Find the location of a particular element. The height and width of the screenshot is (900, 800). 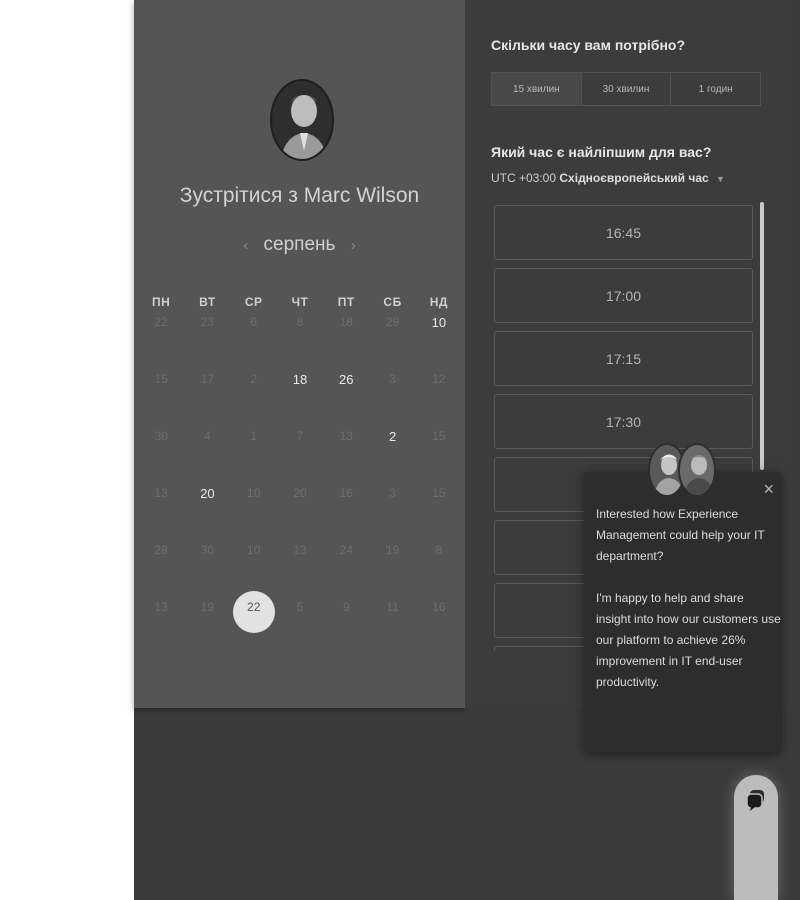

time-slot-button: 17:15 is located at coordinates (623, 358).